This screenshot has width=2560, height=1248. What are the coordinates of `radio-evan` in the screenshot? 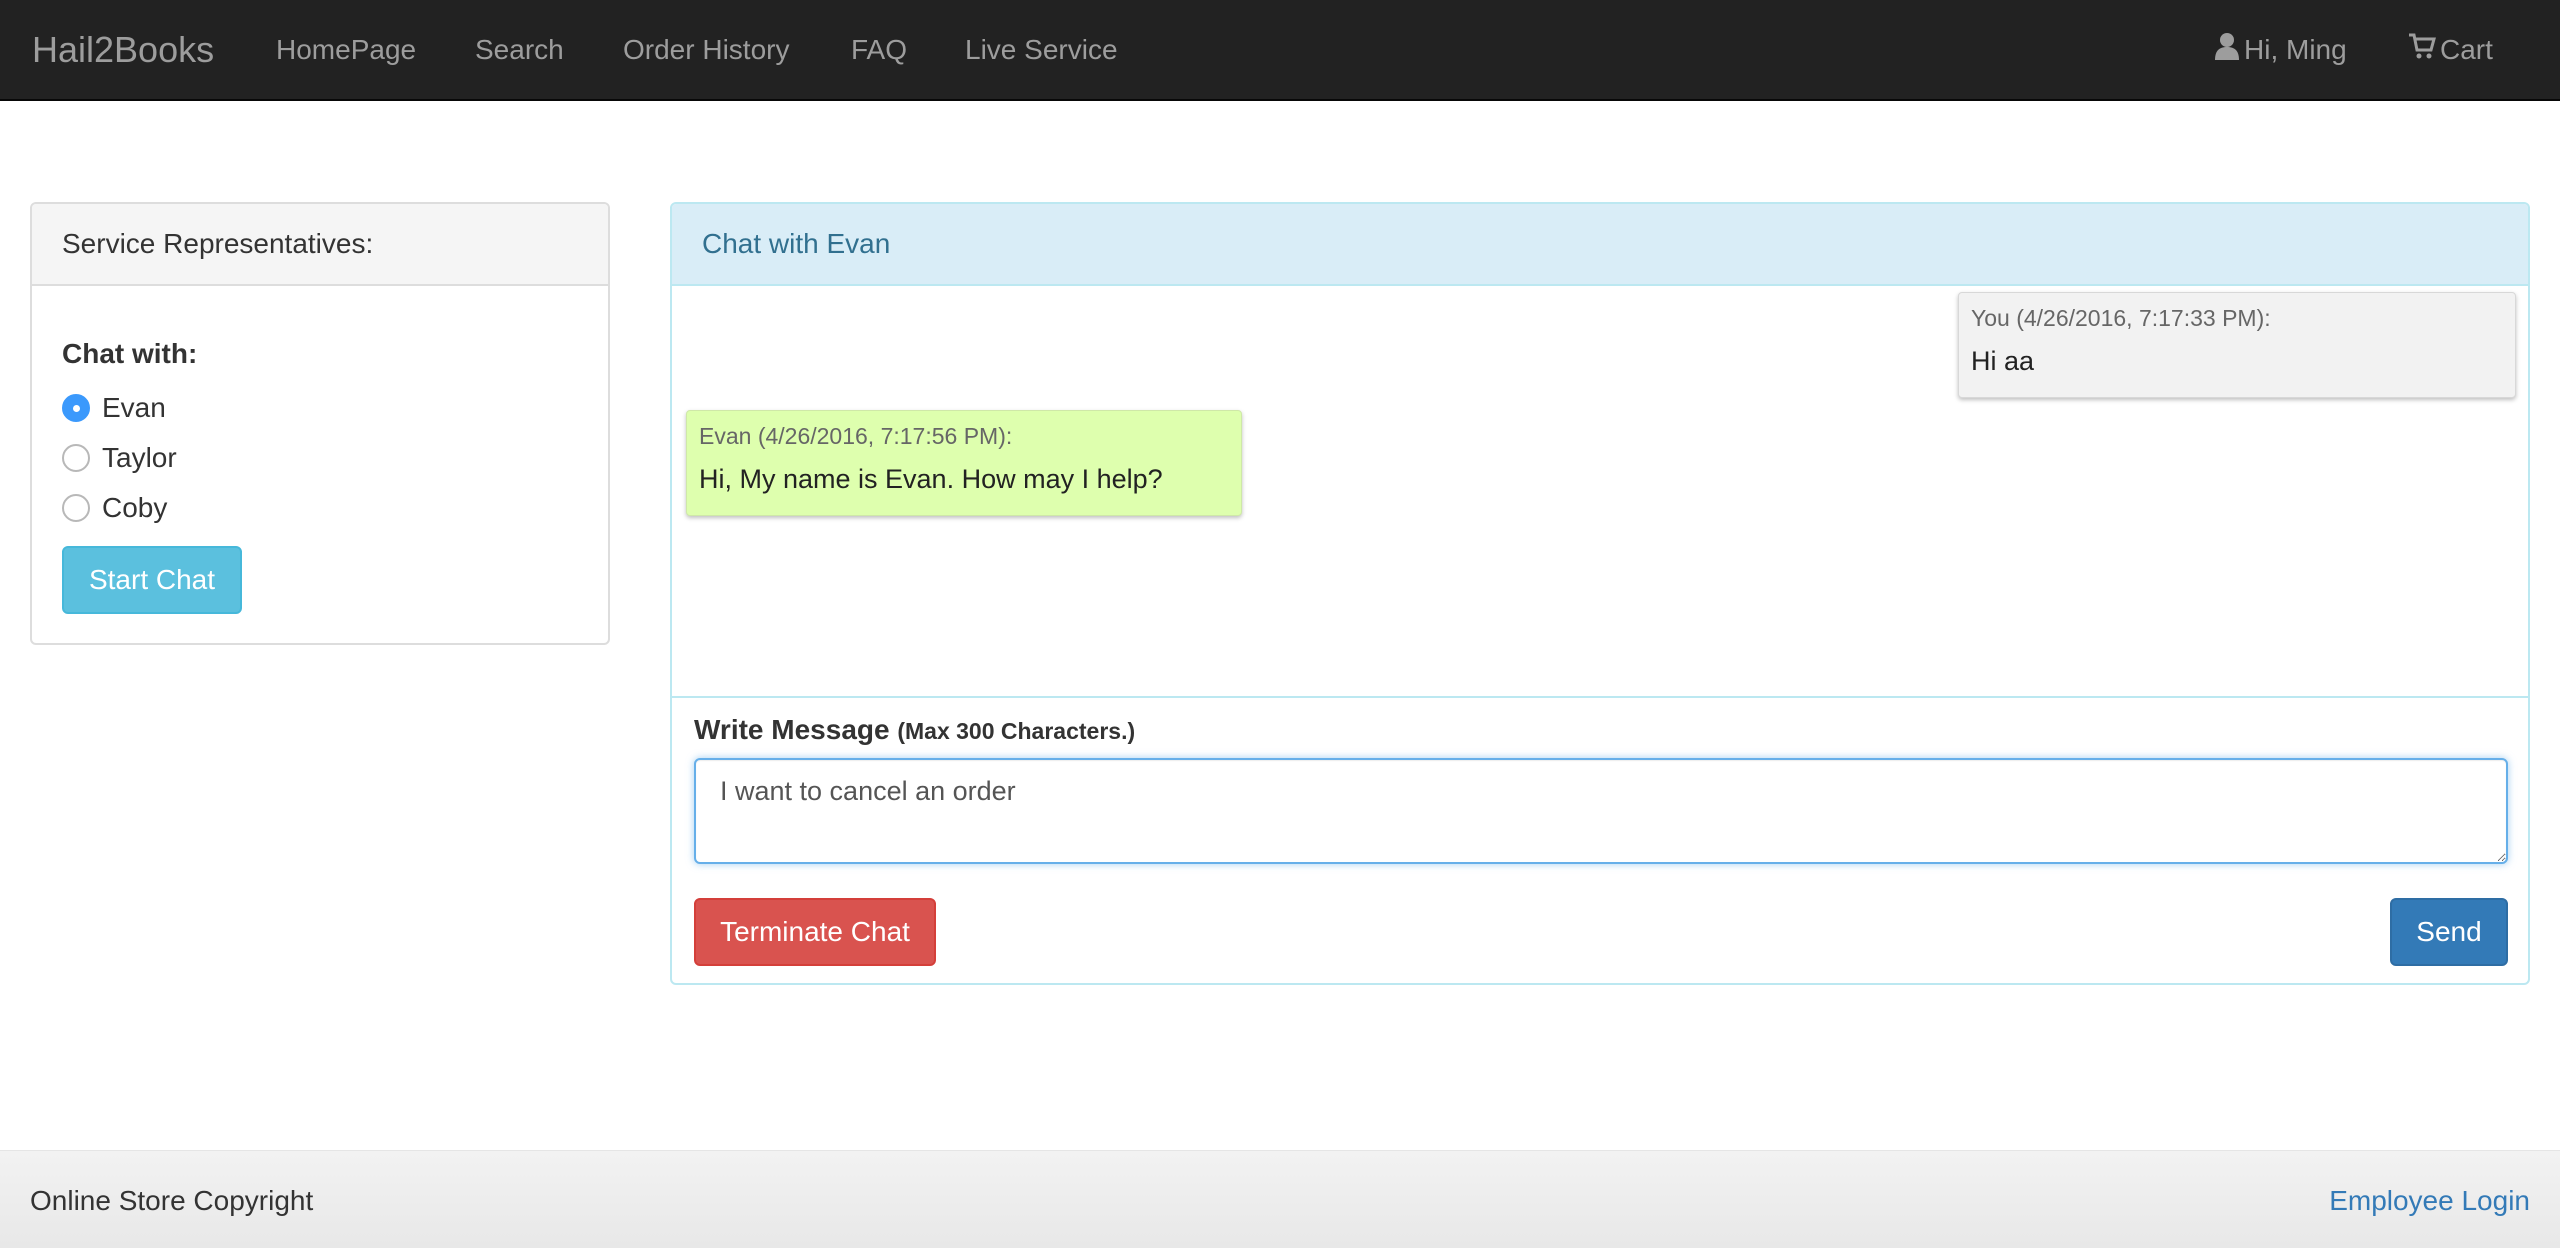 It's located at (76, 408).